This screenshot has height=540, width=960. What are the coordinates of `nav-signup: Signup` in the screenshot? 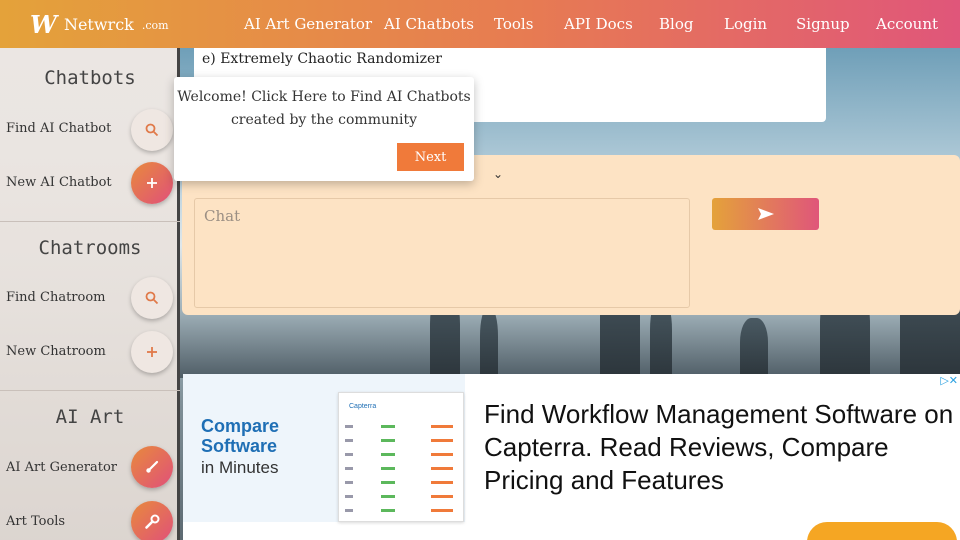 It's located at (823, 24).